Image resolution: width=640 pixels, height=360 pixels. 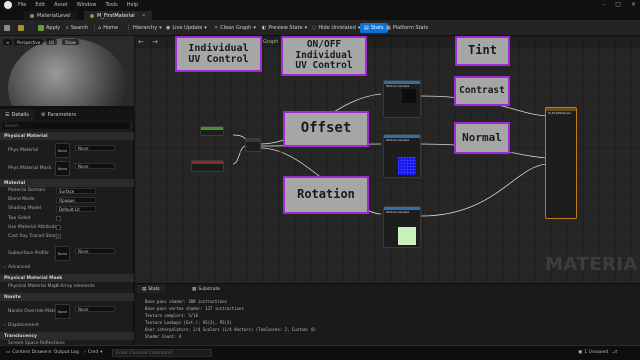 What do you see at coordinates (8, 42) in the screenshot?
I see `viewport-options-button: ≡` at bounding box center [8, 42].